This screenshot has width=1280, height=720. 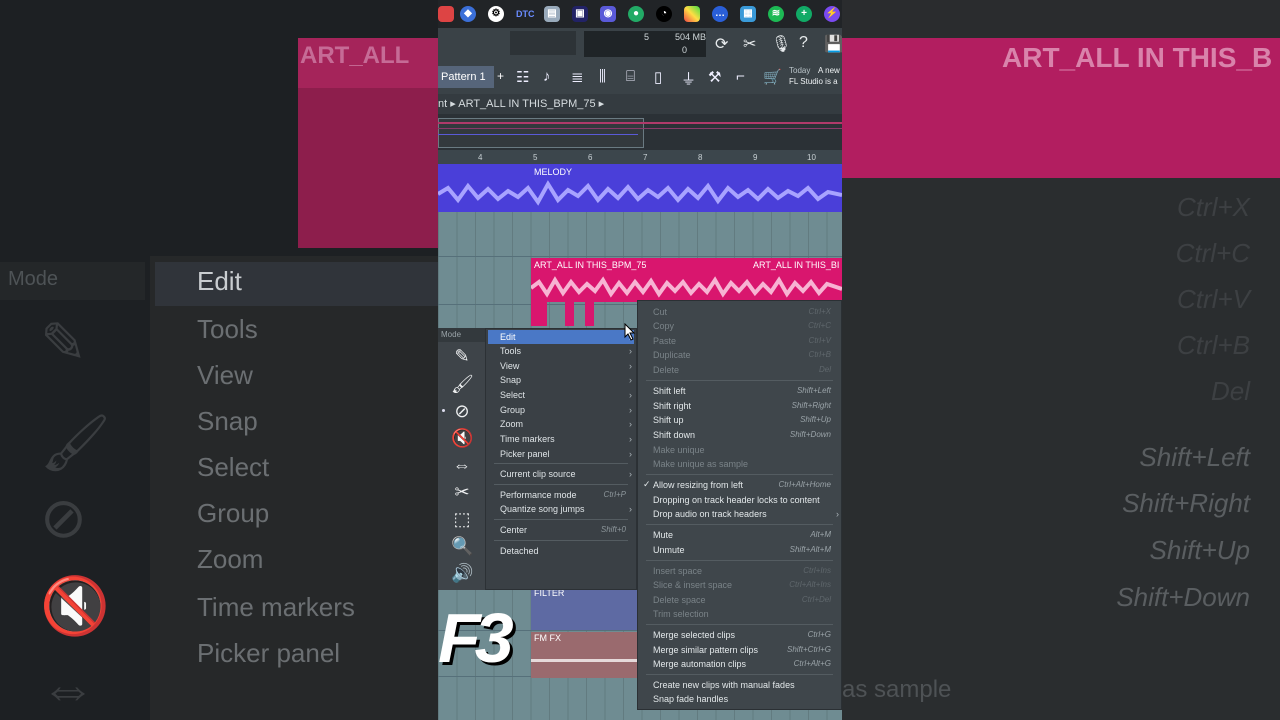 What do you see at coordinates (668, 420) in the screenshot?
I see `menu-item-shift-up: Shift up` at bounding box center [668, 420].